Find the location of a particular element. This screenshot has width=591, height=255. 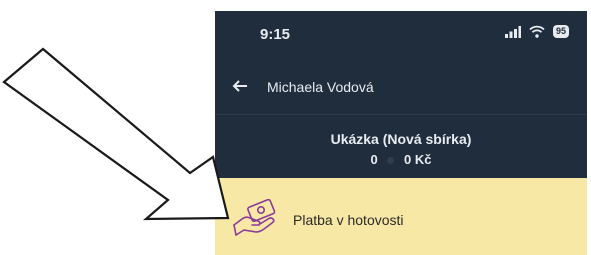

collection-title: Ukázka (Nová sbírka) is located at coordinates (401, 139).